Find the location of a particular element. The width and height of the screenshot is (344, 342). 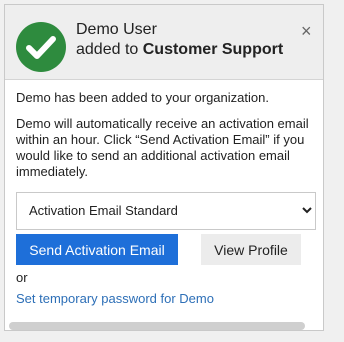

horizontal-scrollbar is located at coordinates (157, 326).